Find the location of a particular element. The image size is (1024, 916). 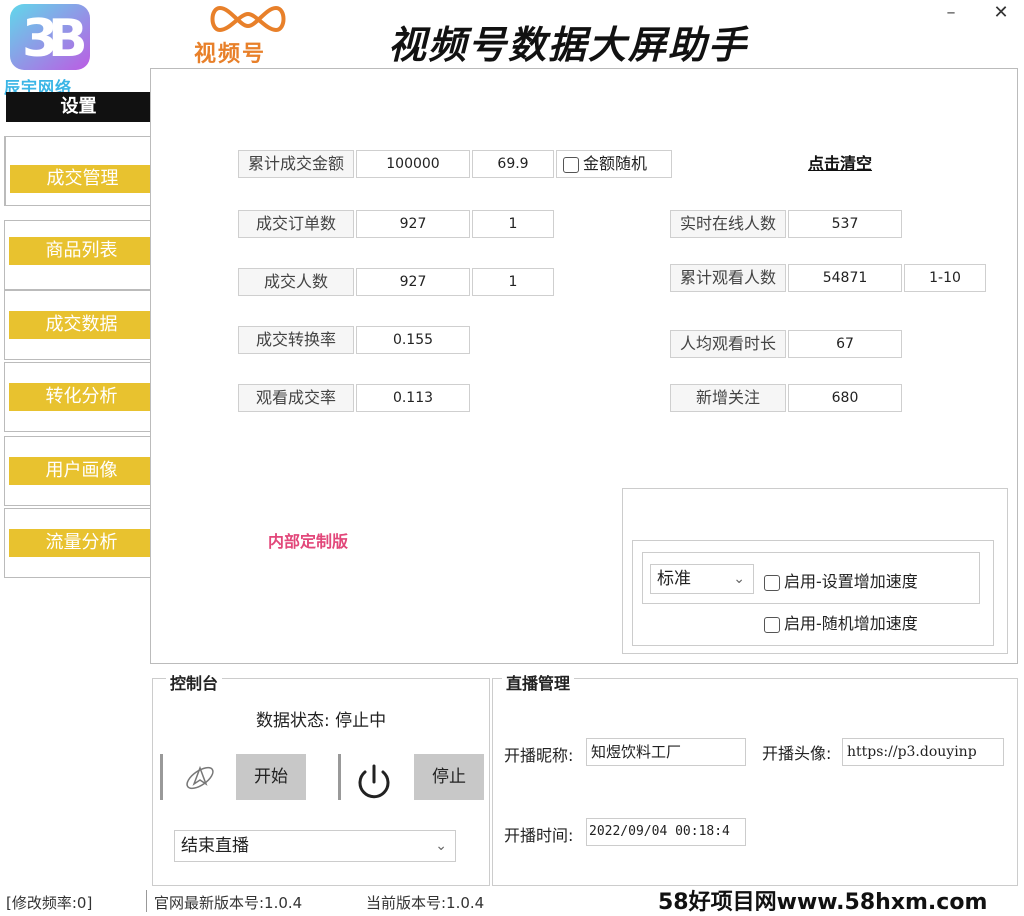

watermark-text: 58好项目网www.58hxm.com is located at coordinates (823, 902).